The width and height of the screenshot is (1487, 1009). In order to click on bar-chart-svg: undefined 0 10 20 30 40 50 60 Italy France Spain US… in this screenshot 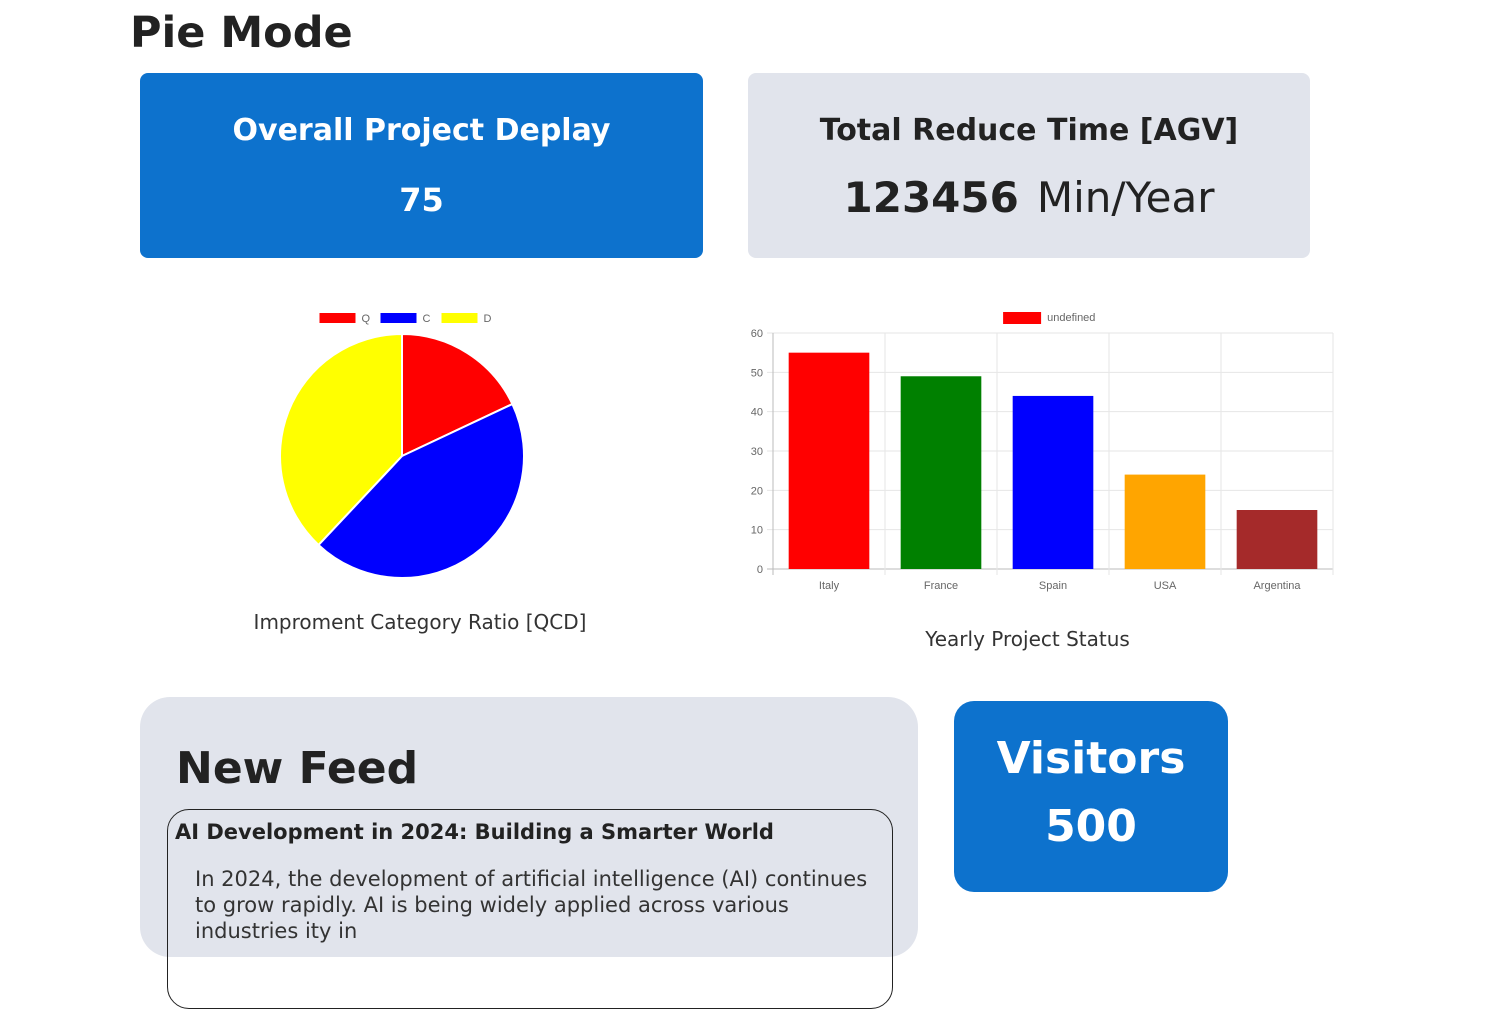, I will do `click(1042, 452)`.